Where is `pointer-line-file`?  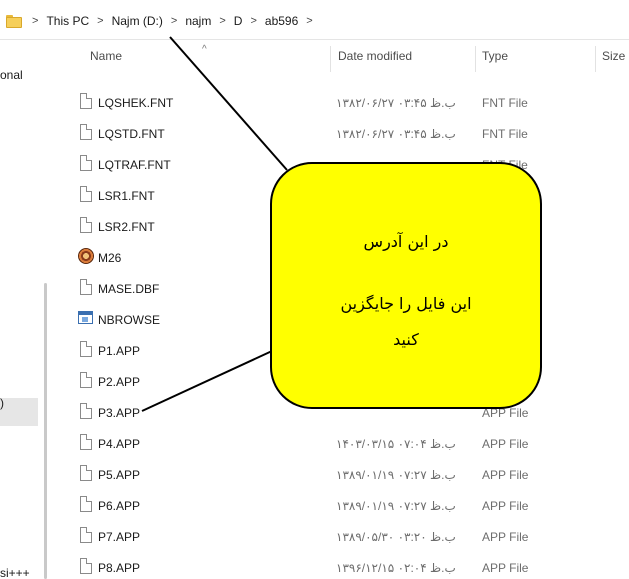 pointer-line-file is located at coordinates (207, 381).